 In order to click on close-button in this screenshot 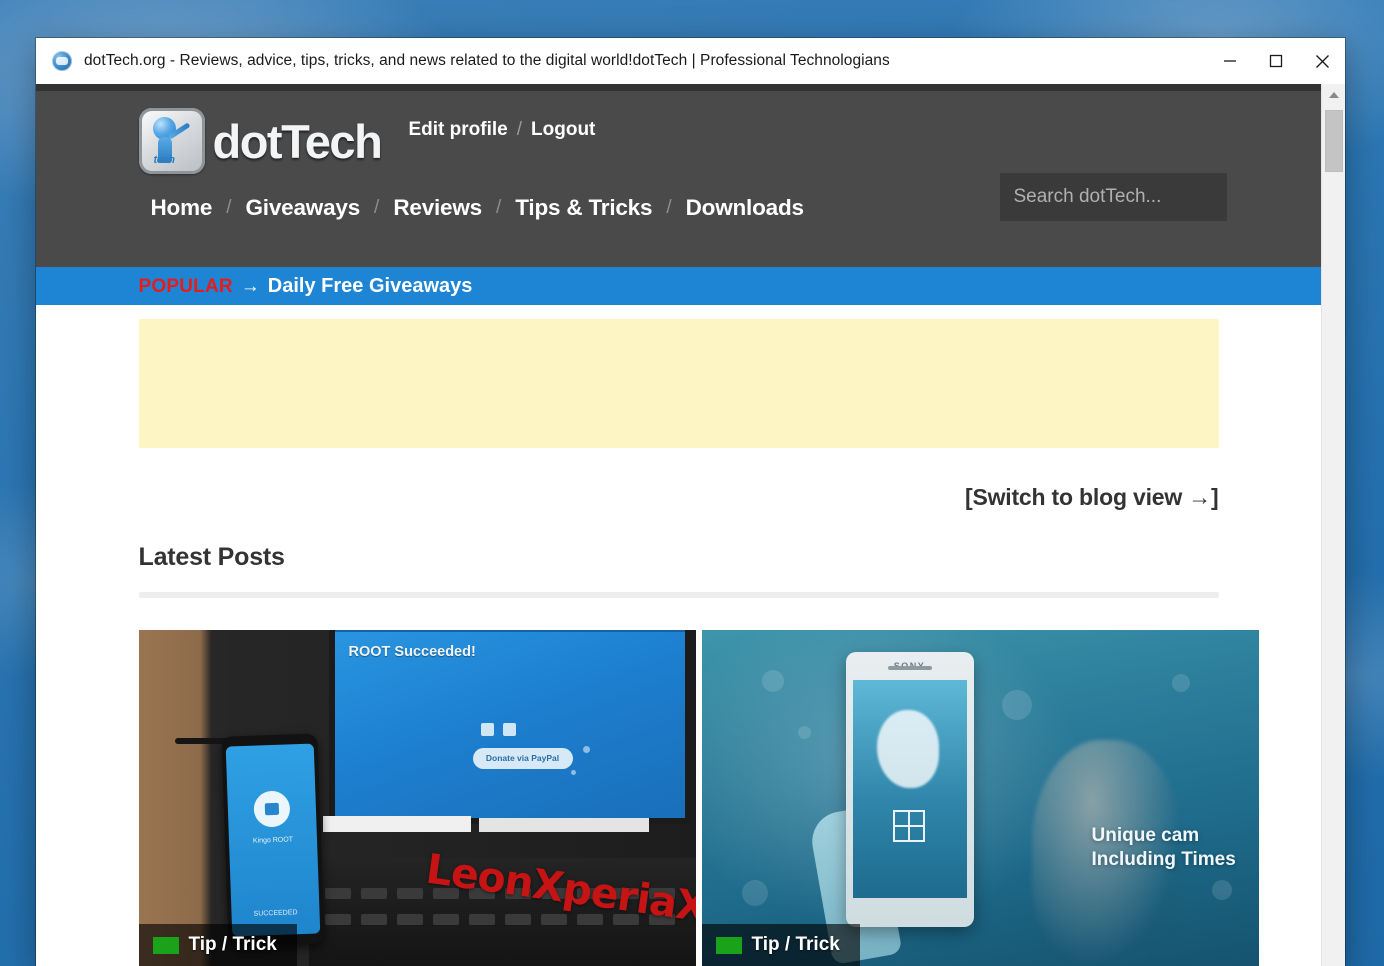, I will do `click(1322, 61)`.